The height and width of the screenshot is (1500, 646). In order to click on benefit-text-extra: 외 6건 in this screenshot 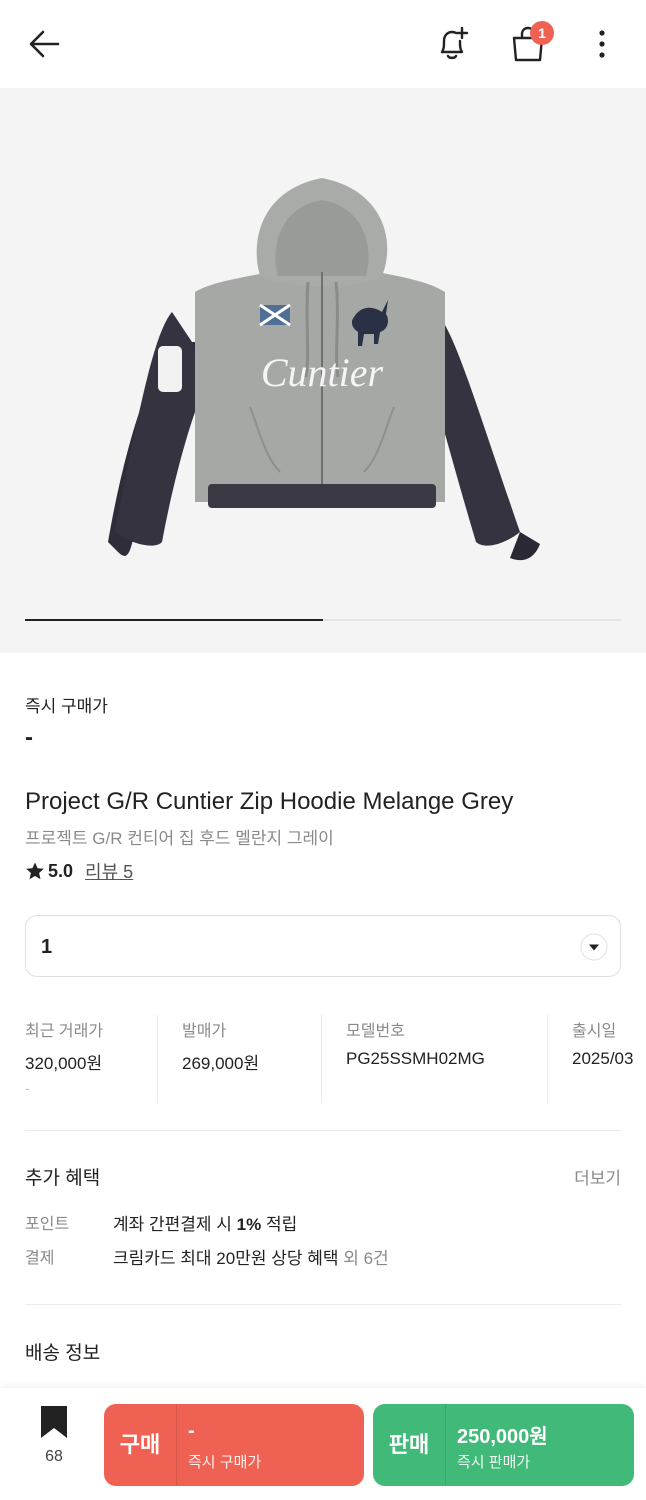, I will do `click(363, 1258)`.